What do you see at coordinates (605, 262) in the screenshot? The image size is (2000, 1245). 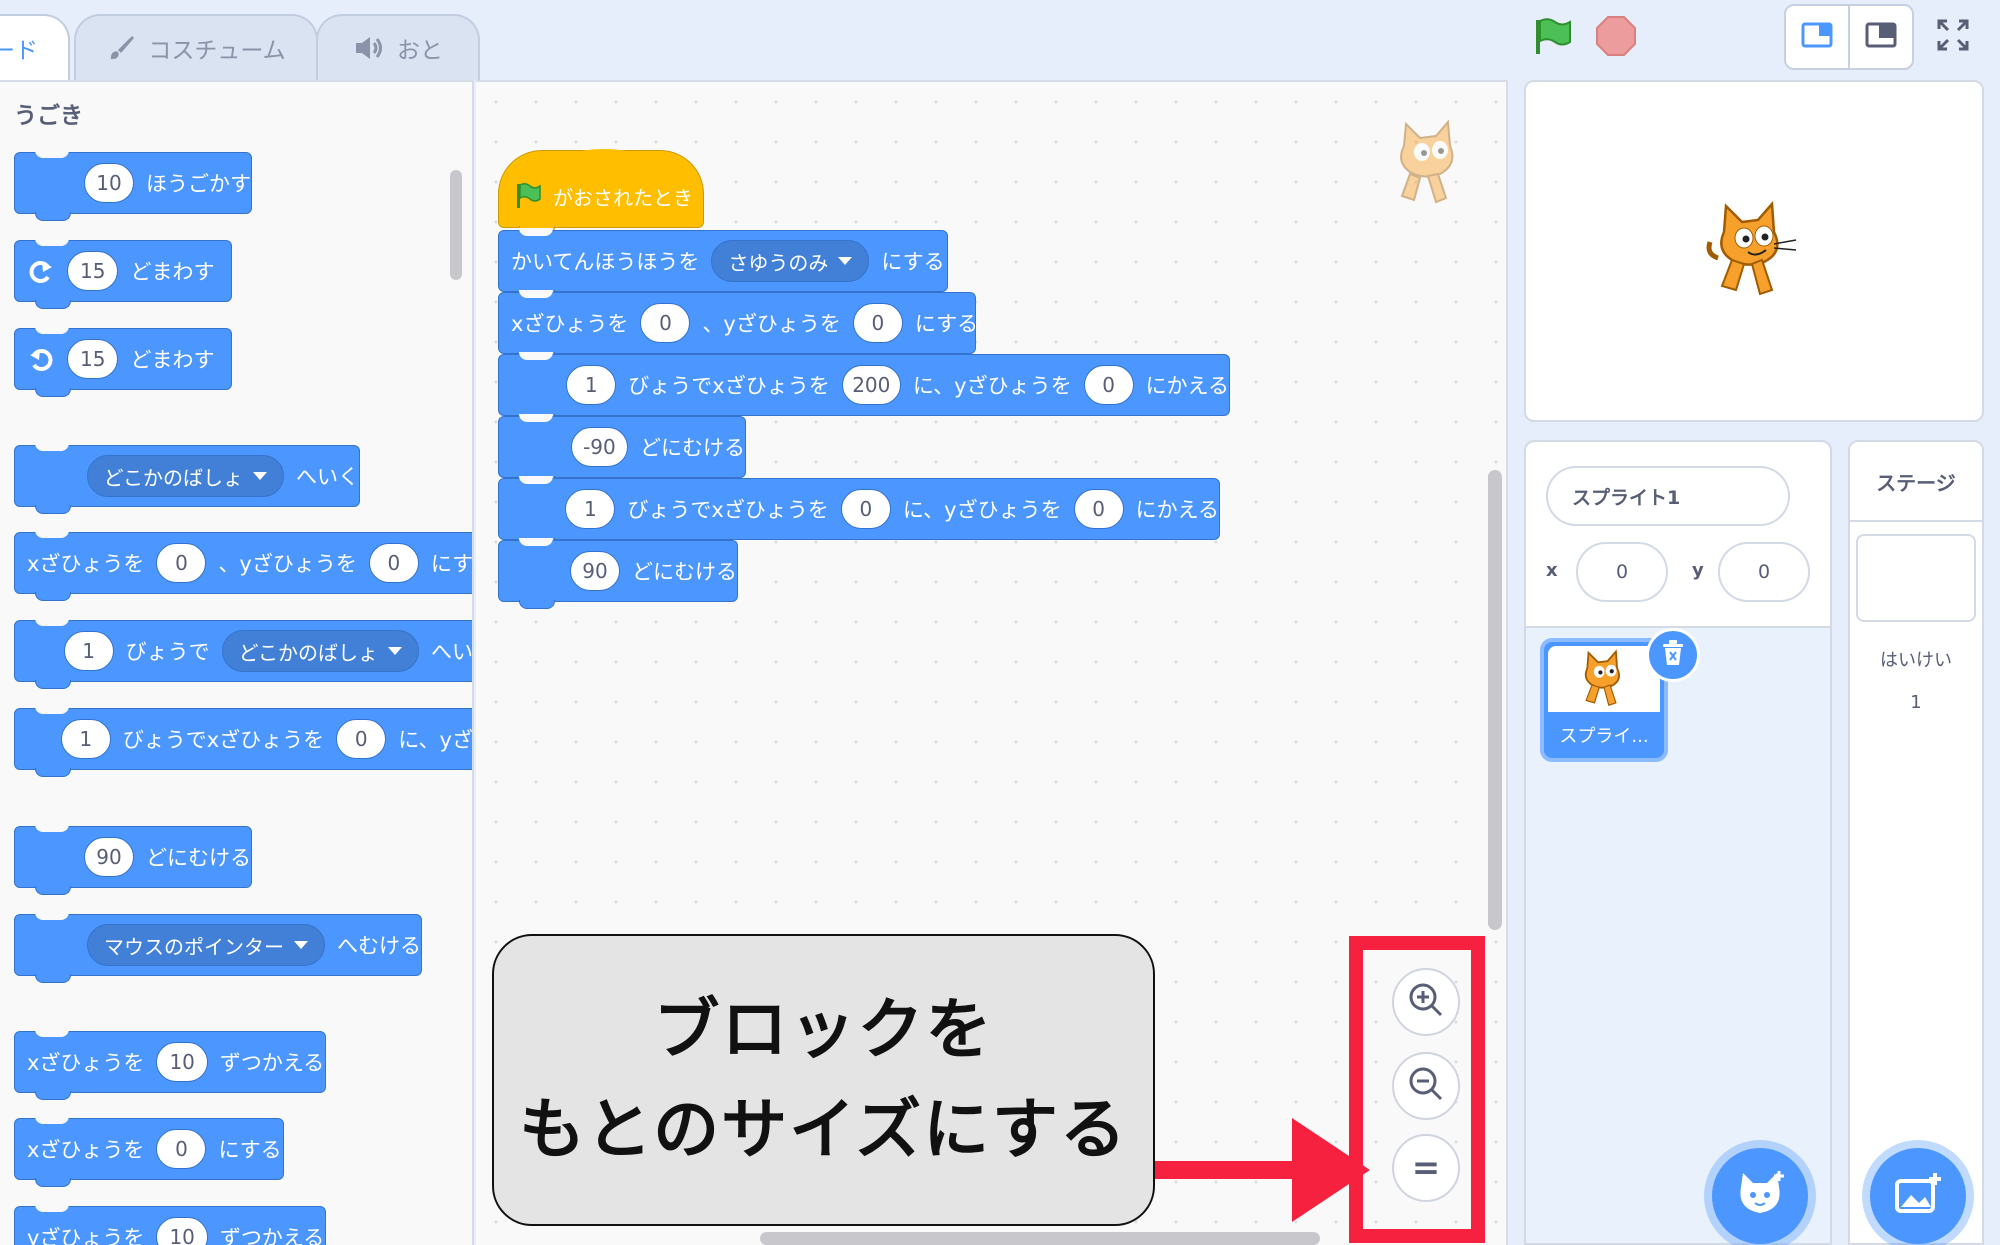 I see `block-label: かいてんほうほうを` at bounding box center [605, 262].